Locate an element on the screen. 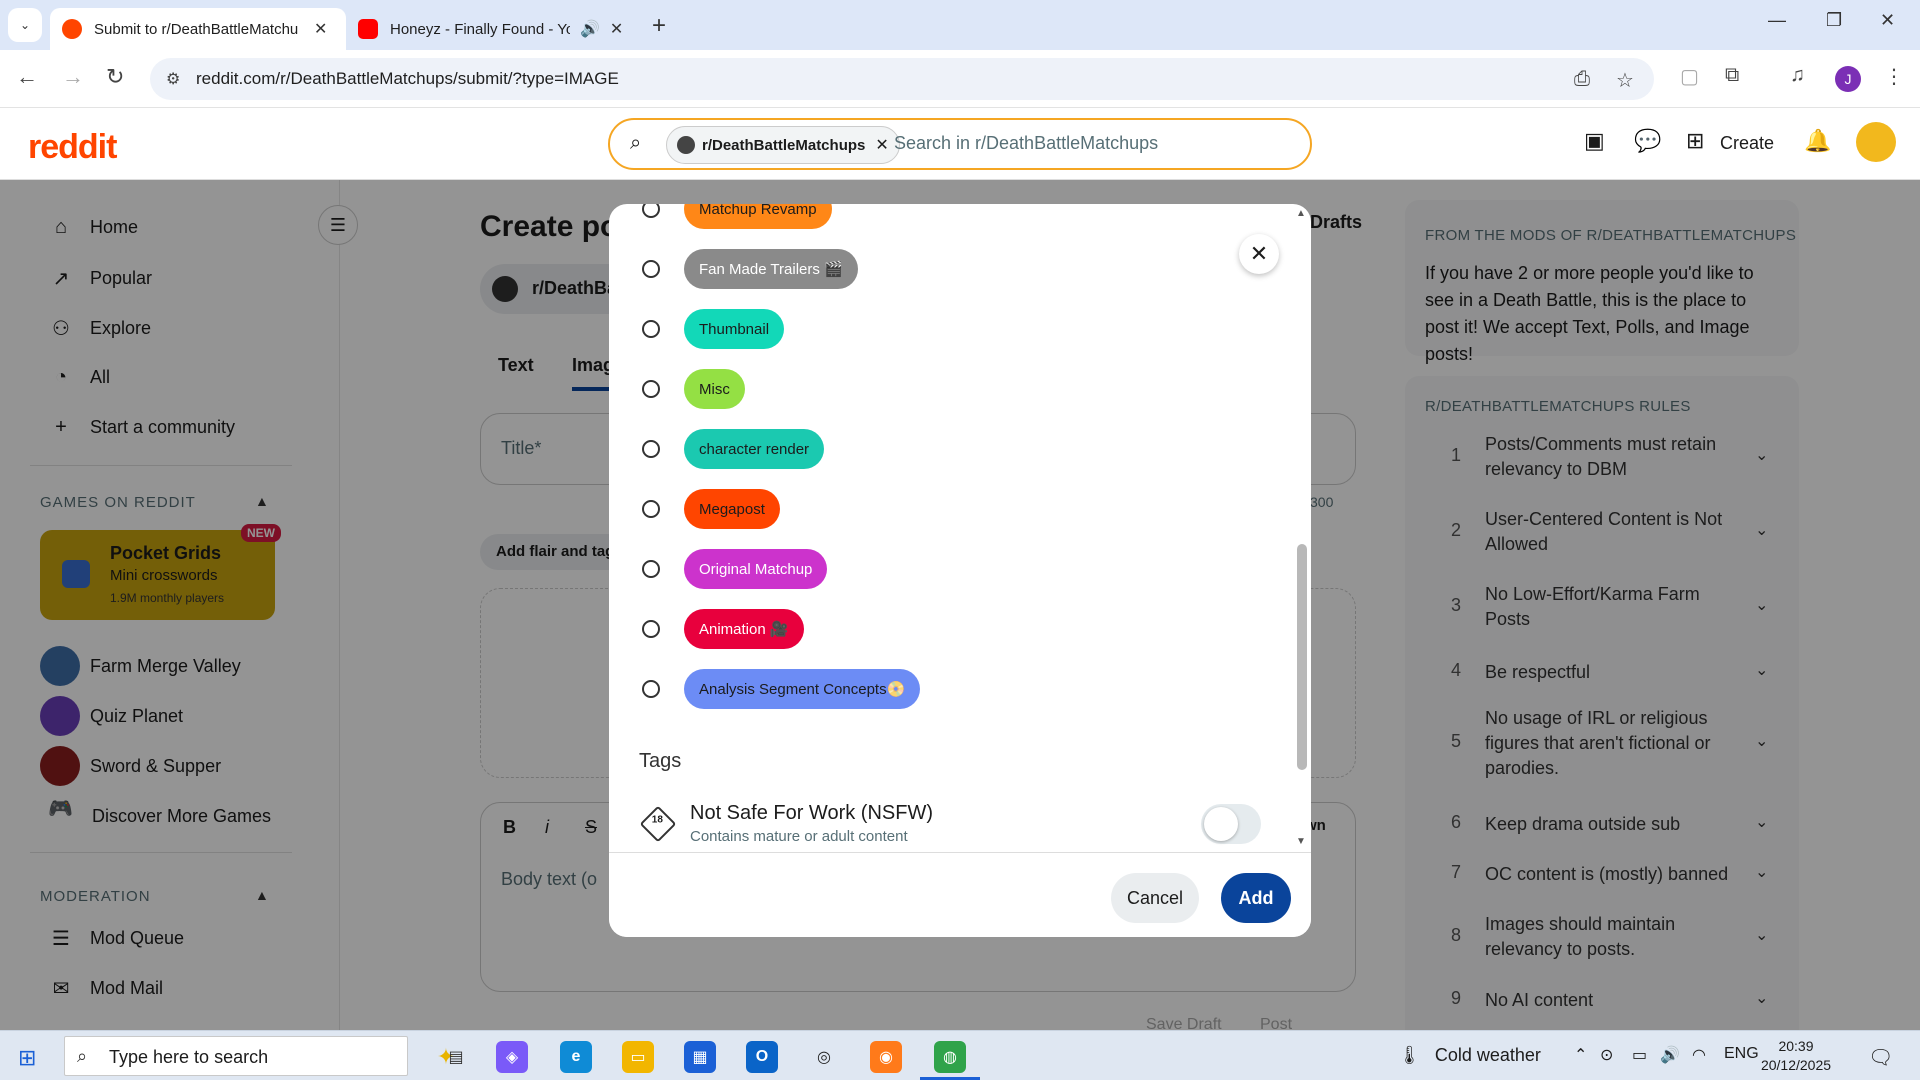  back-icon: ← is located at coordinates (27, 77).